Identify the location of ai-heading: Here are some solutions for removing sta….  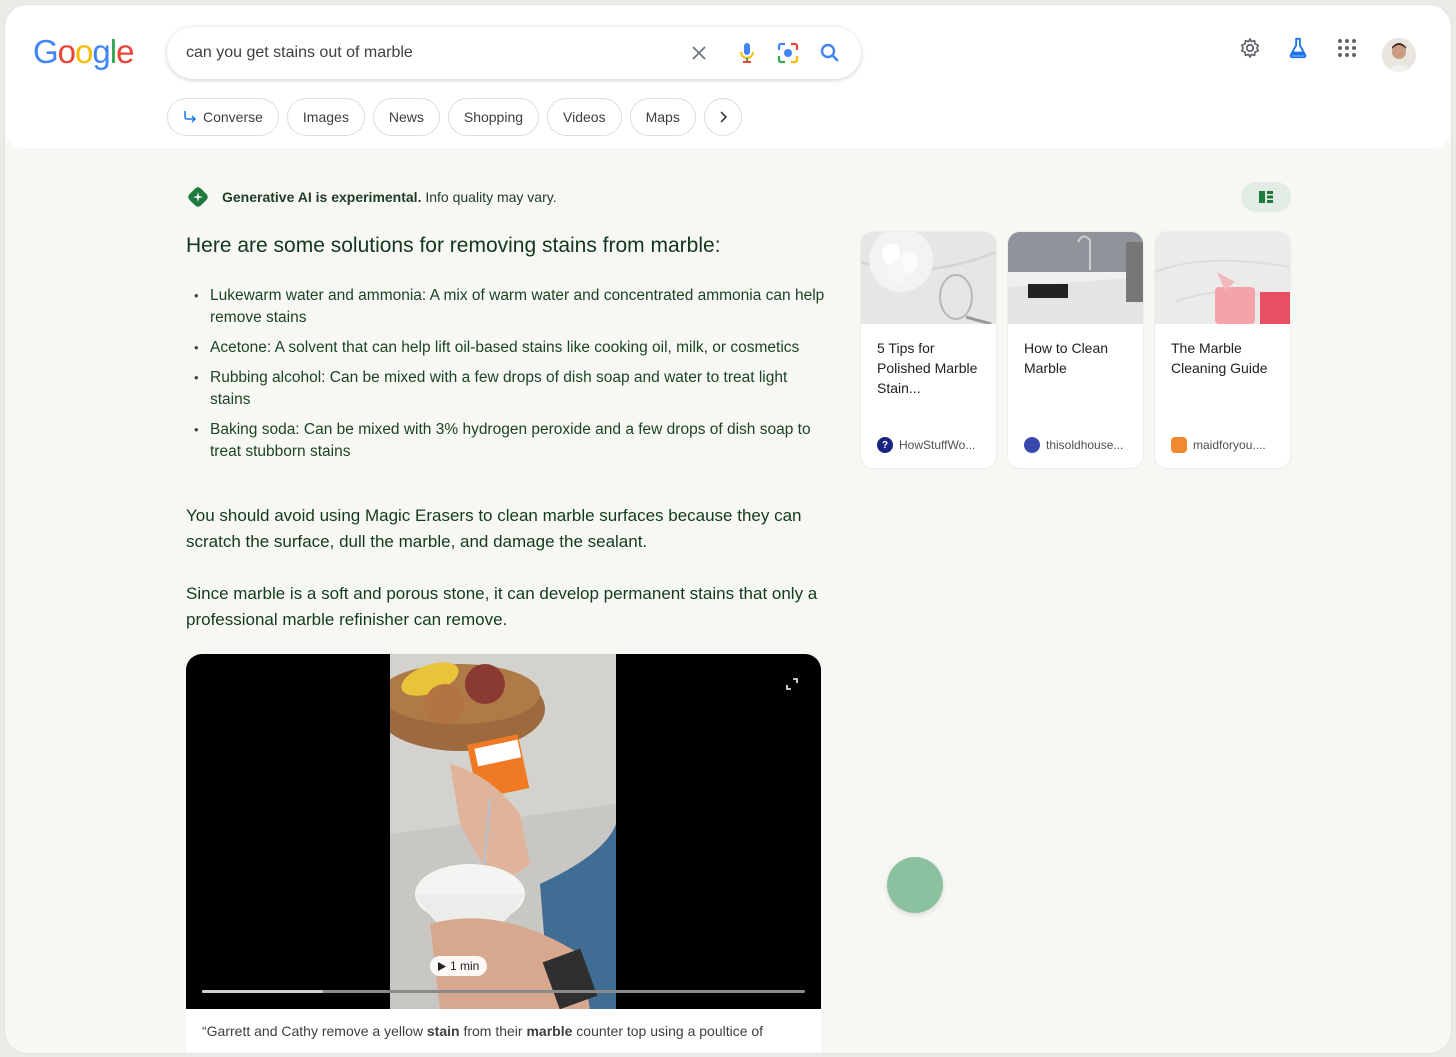
(453, 245).